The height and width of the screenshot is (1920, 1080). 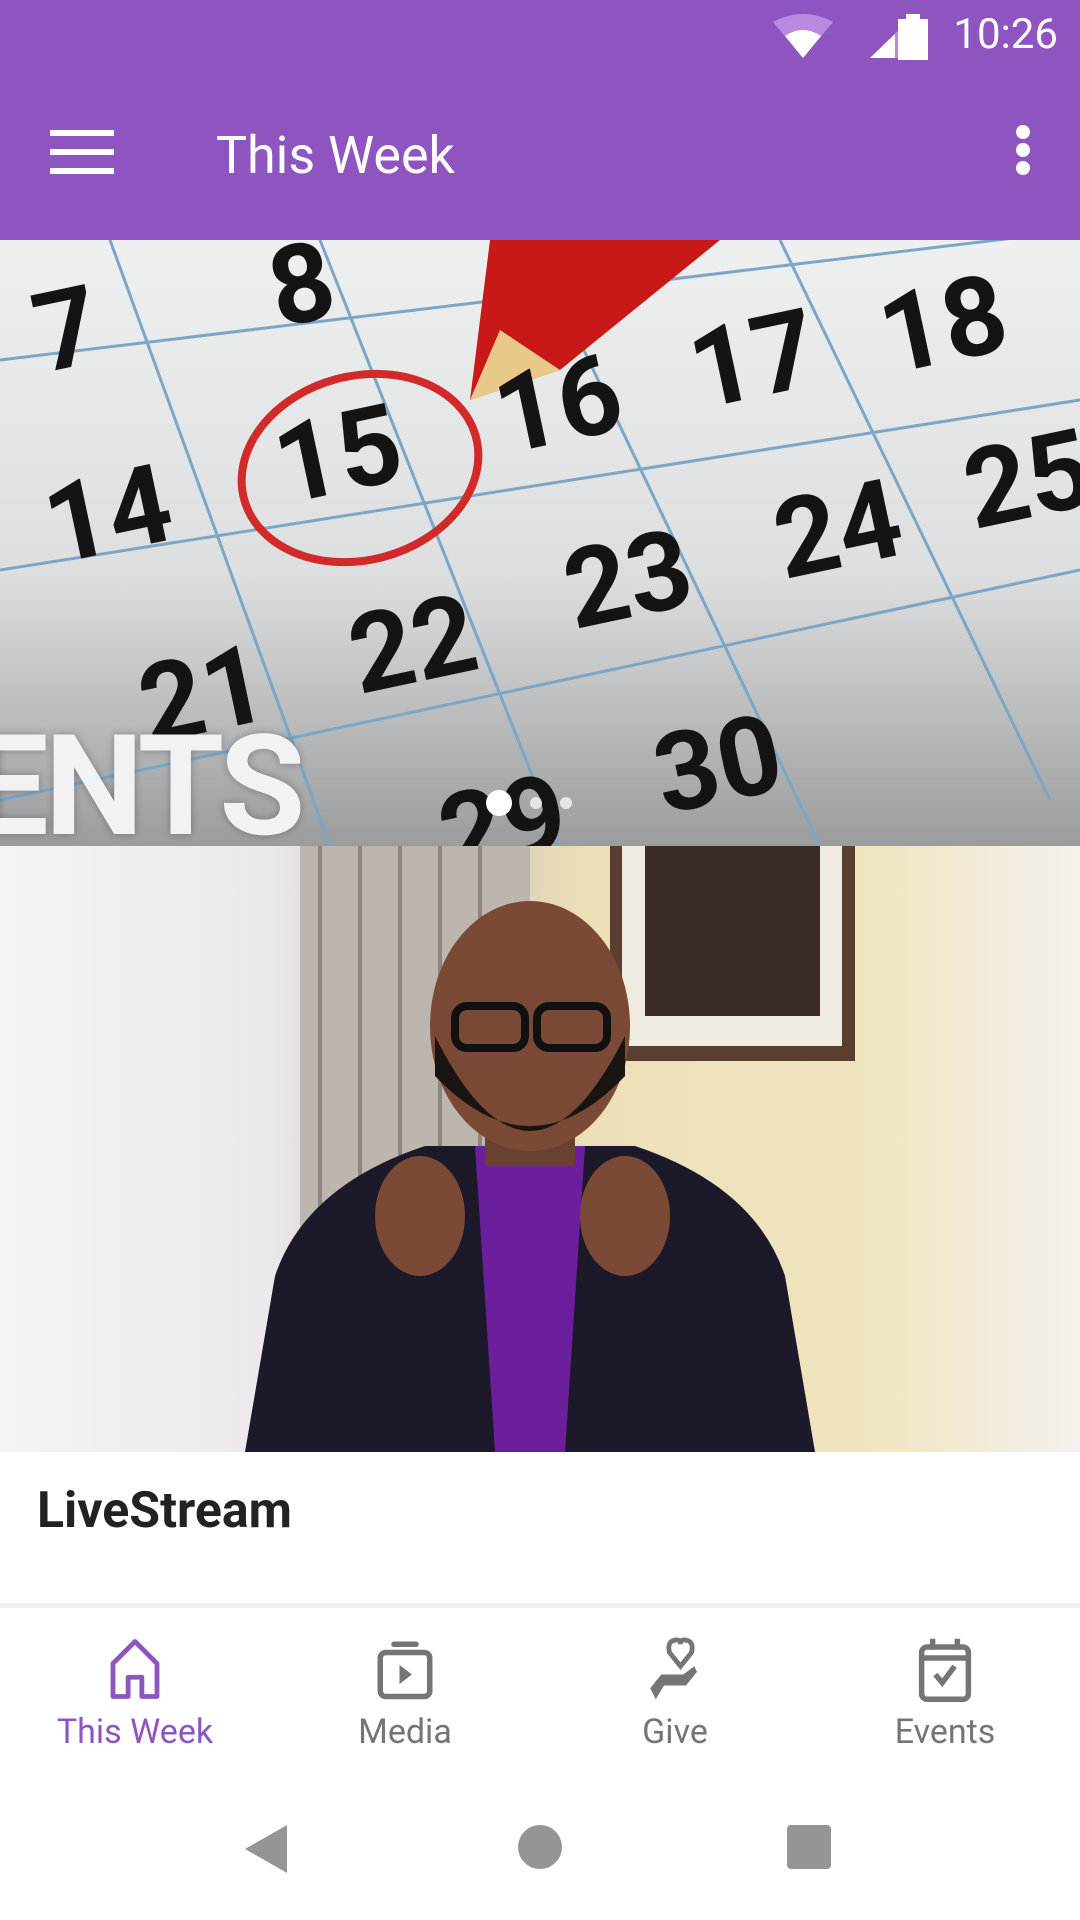 I want to click on carousel-indicator, so click(x=529, y=803).